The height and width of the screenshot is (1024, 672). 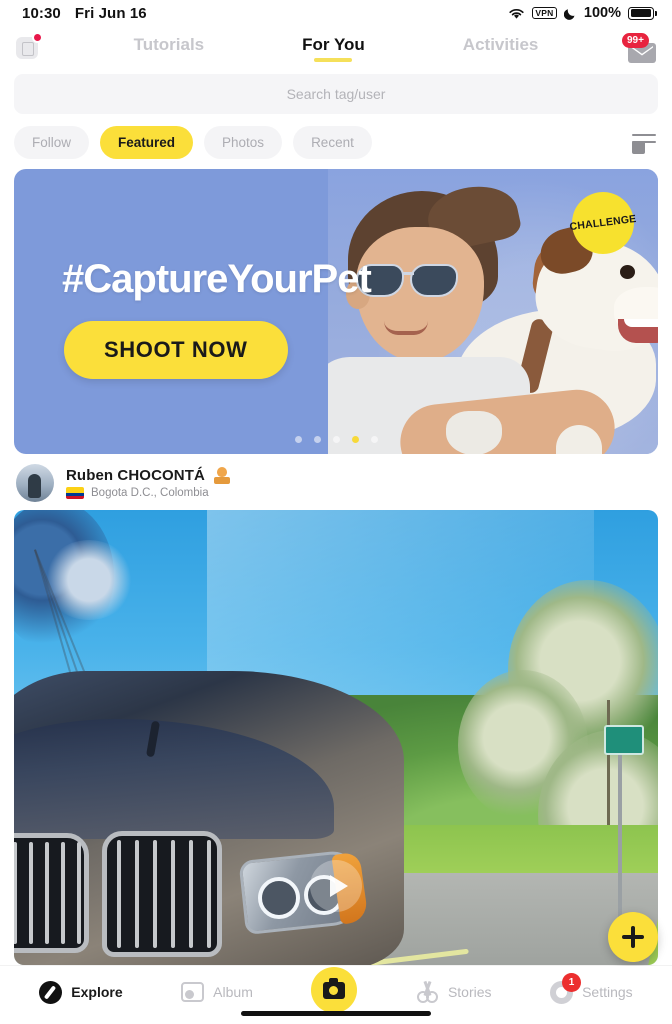 What do you see at coordinates (602, 13) in the screenshot?
I see `battery-percent: 100%` at bounding box center [602, 13].